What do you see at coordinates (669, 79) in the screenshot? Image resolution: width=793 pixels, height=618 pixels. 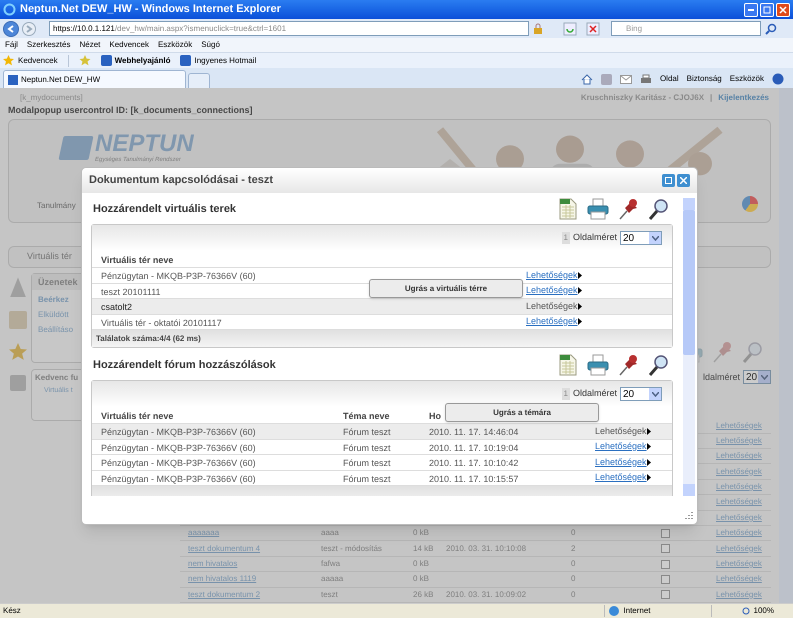 I see `command-menu: Oldal` at bounding box center [669, 79].